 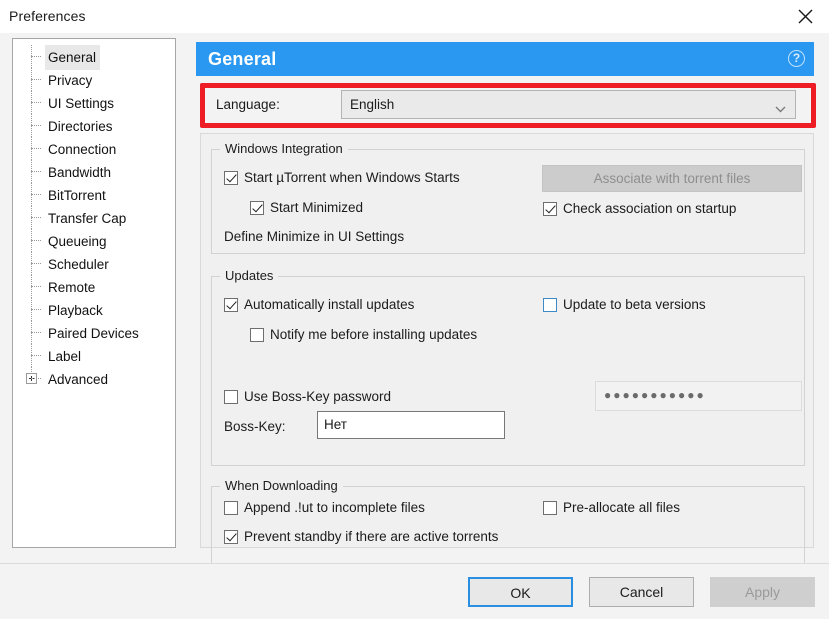 What do you see at coordinates (634, 304) in the screenshot?
I see `checkbox-label: Update to beta versions` at bounding box center [634, 304].